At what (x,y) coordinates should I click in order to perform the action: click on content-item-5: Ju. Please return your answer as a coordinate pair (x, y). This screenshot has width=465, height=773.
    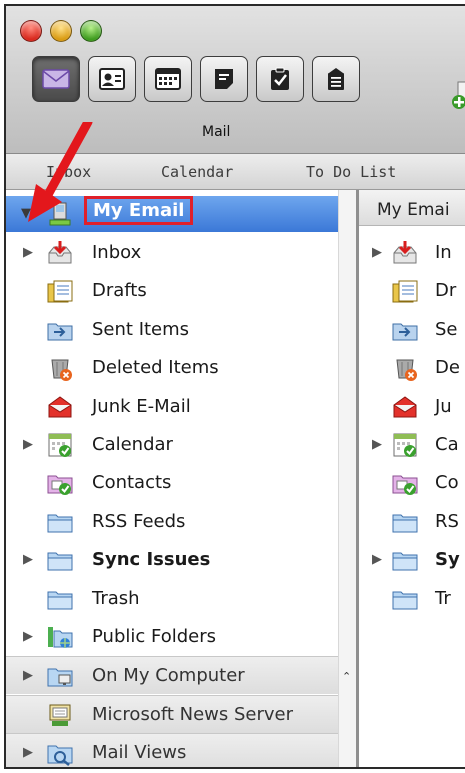
    Looking at the image, I should click on (412, 407).